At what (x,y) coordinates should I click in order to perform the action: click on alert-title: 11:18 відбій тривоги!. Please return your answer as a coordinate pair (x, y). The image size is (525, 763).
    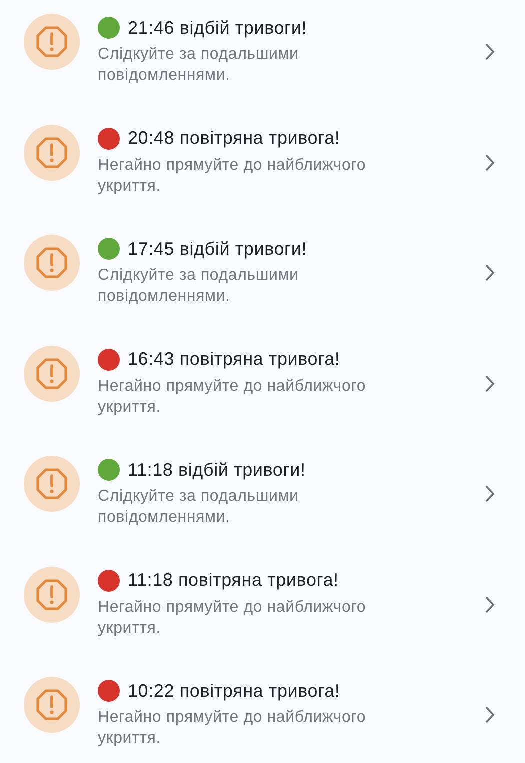
    Looking at the image, I should click on (217, 470).